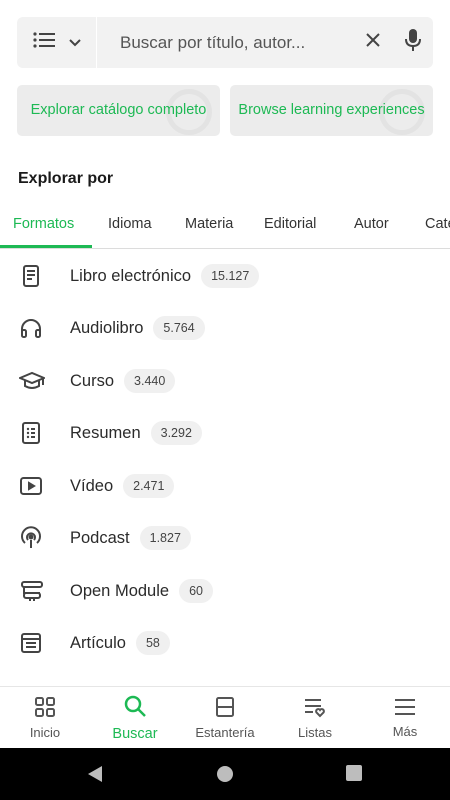 This screenshot has width=450, height=800. Describe the element at coordinates (225, 381) in the screenshot. I see `format-item-curso: Curso 3.440` at that location.